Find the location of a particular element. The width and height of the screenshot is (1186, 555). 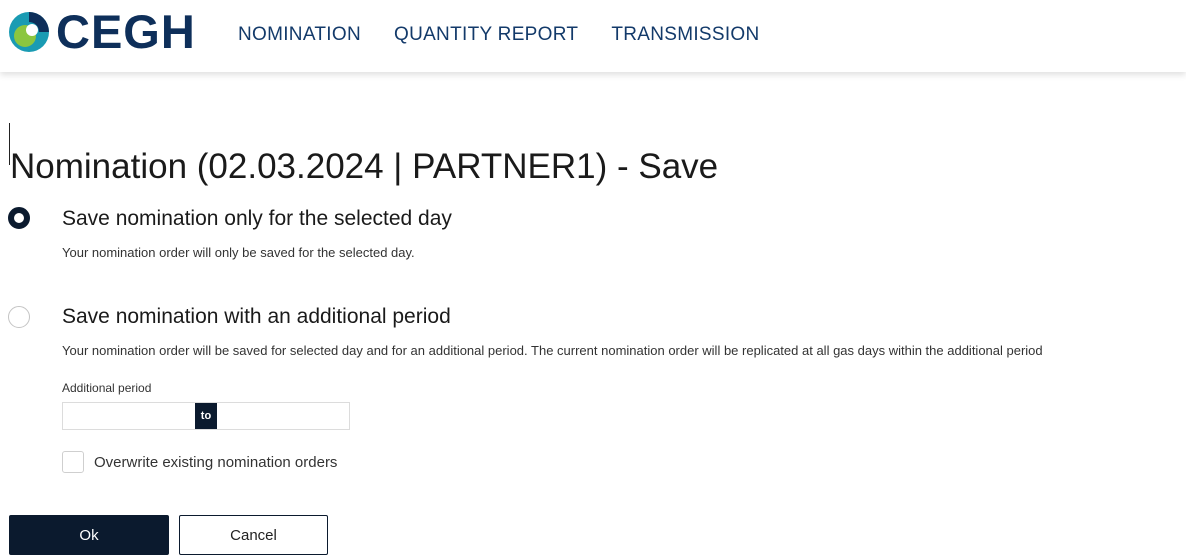

nav-item-quantity-report: QUANTITY REPORT is located at coordinates (486, 35).